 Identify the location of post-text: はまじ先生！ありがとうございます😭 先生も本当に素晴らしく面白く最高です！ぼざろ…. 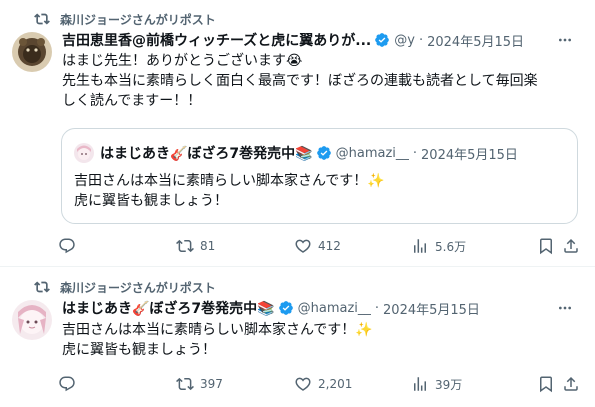
(322, 81).